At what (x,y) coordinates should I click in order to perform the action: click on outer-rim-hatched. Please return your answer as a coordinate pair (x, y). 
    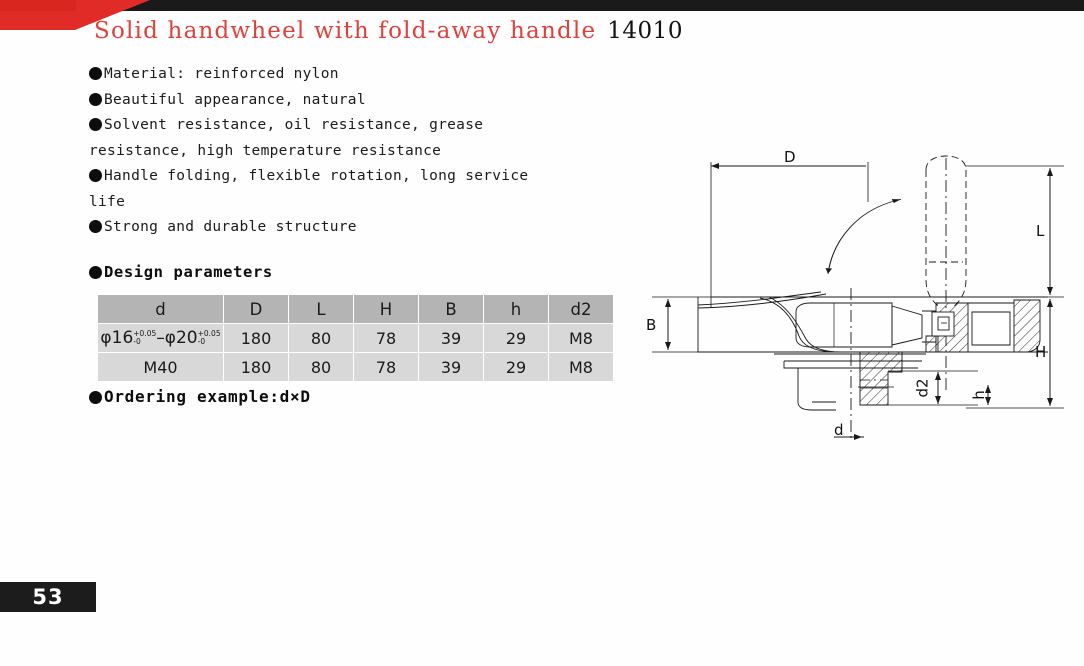
    Looking at the image, I should click on (1004, 326).